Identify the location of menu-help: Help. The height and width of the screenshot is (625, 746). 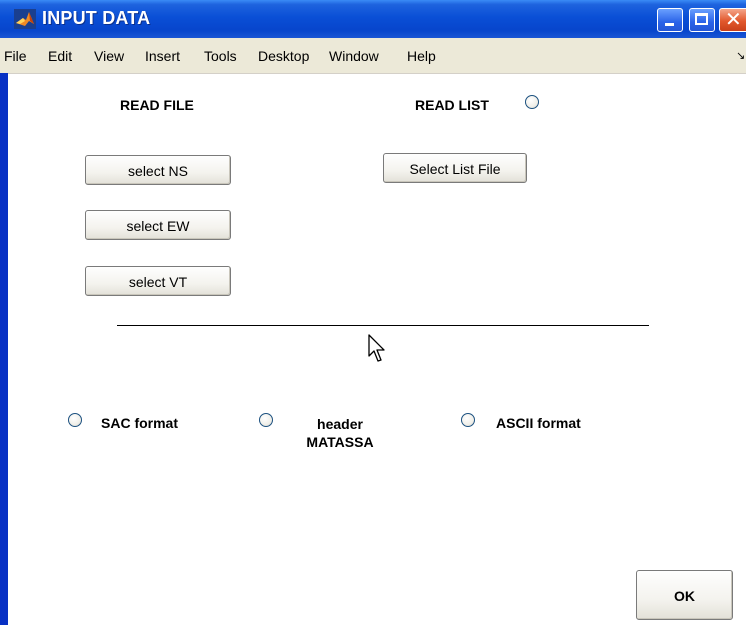
(421, 56).